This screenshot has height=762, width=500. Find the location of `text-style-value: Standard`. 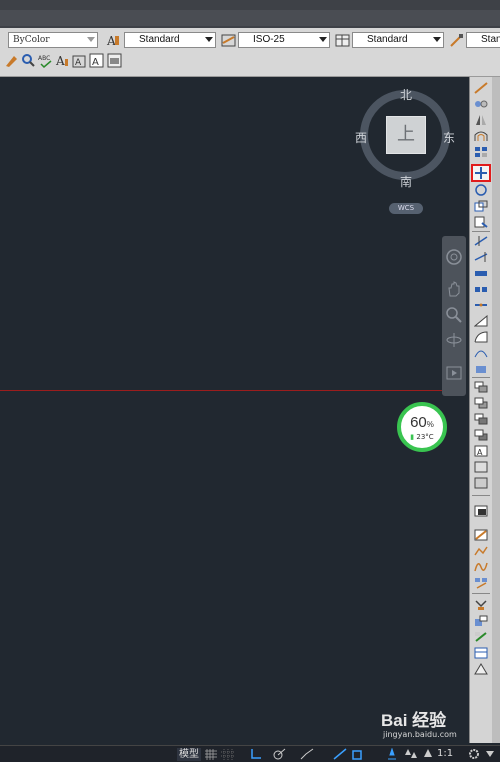

text-style-value: Standard is located at coordinates (159, 39).